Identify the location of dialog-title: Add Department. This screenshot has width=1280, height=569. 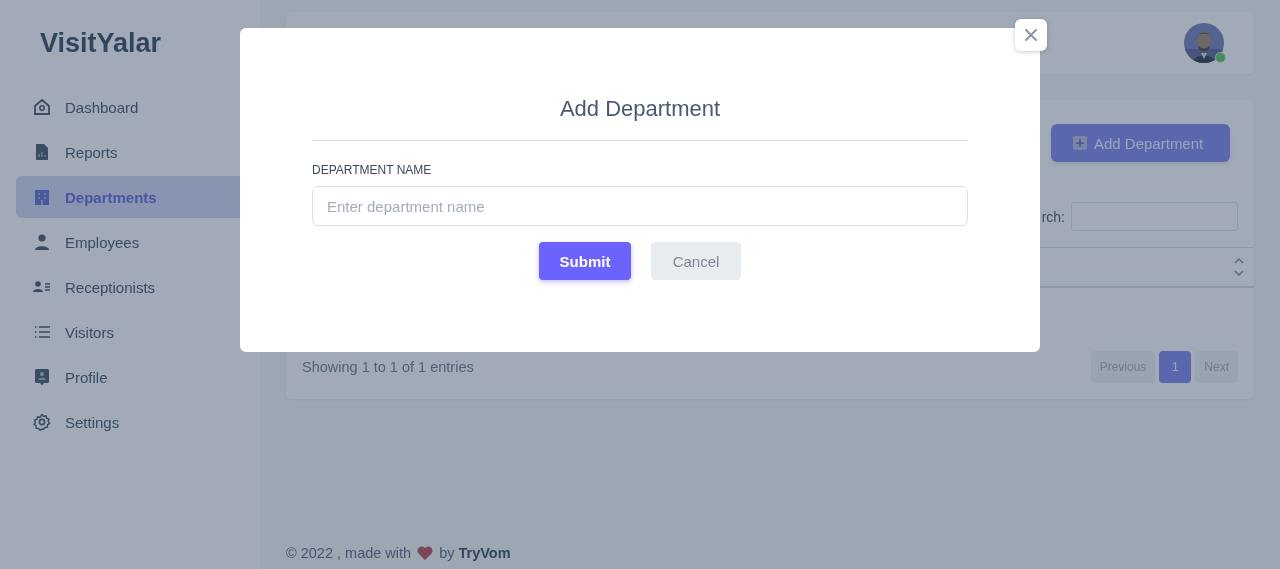
(640, 109).